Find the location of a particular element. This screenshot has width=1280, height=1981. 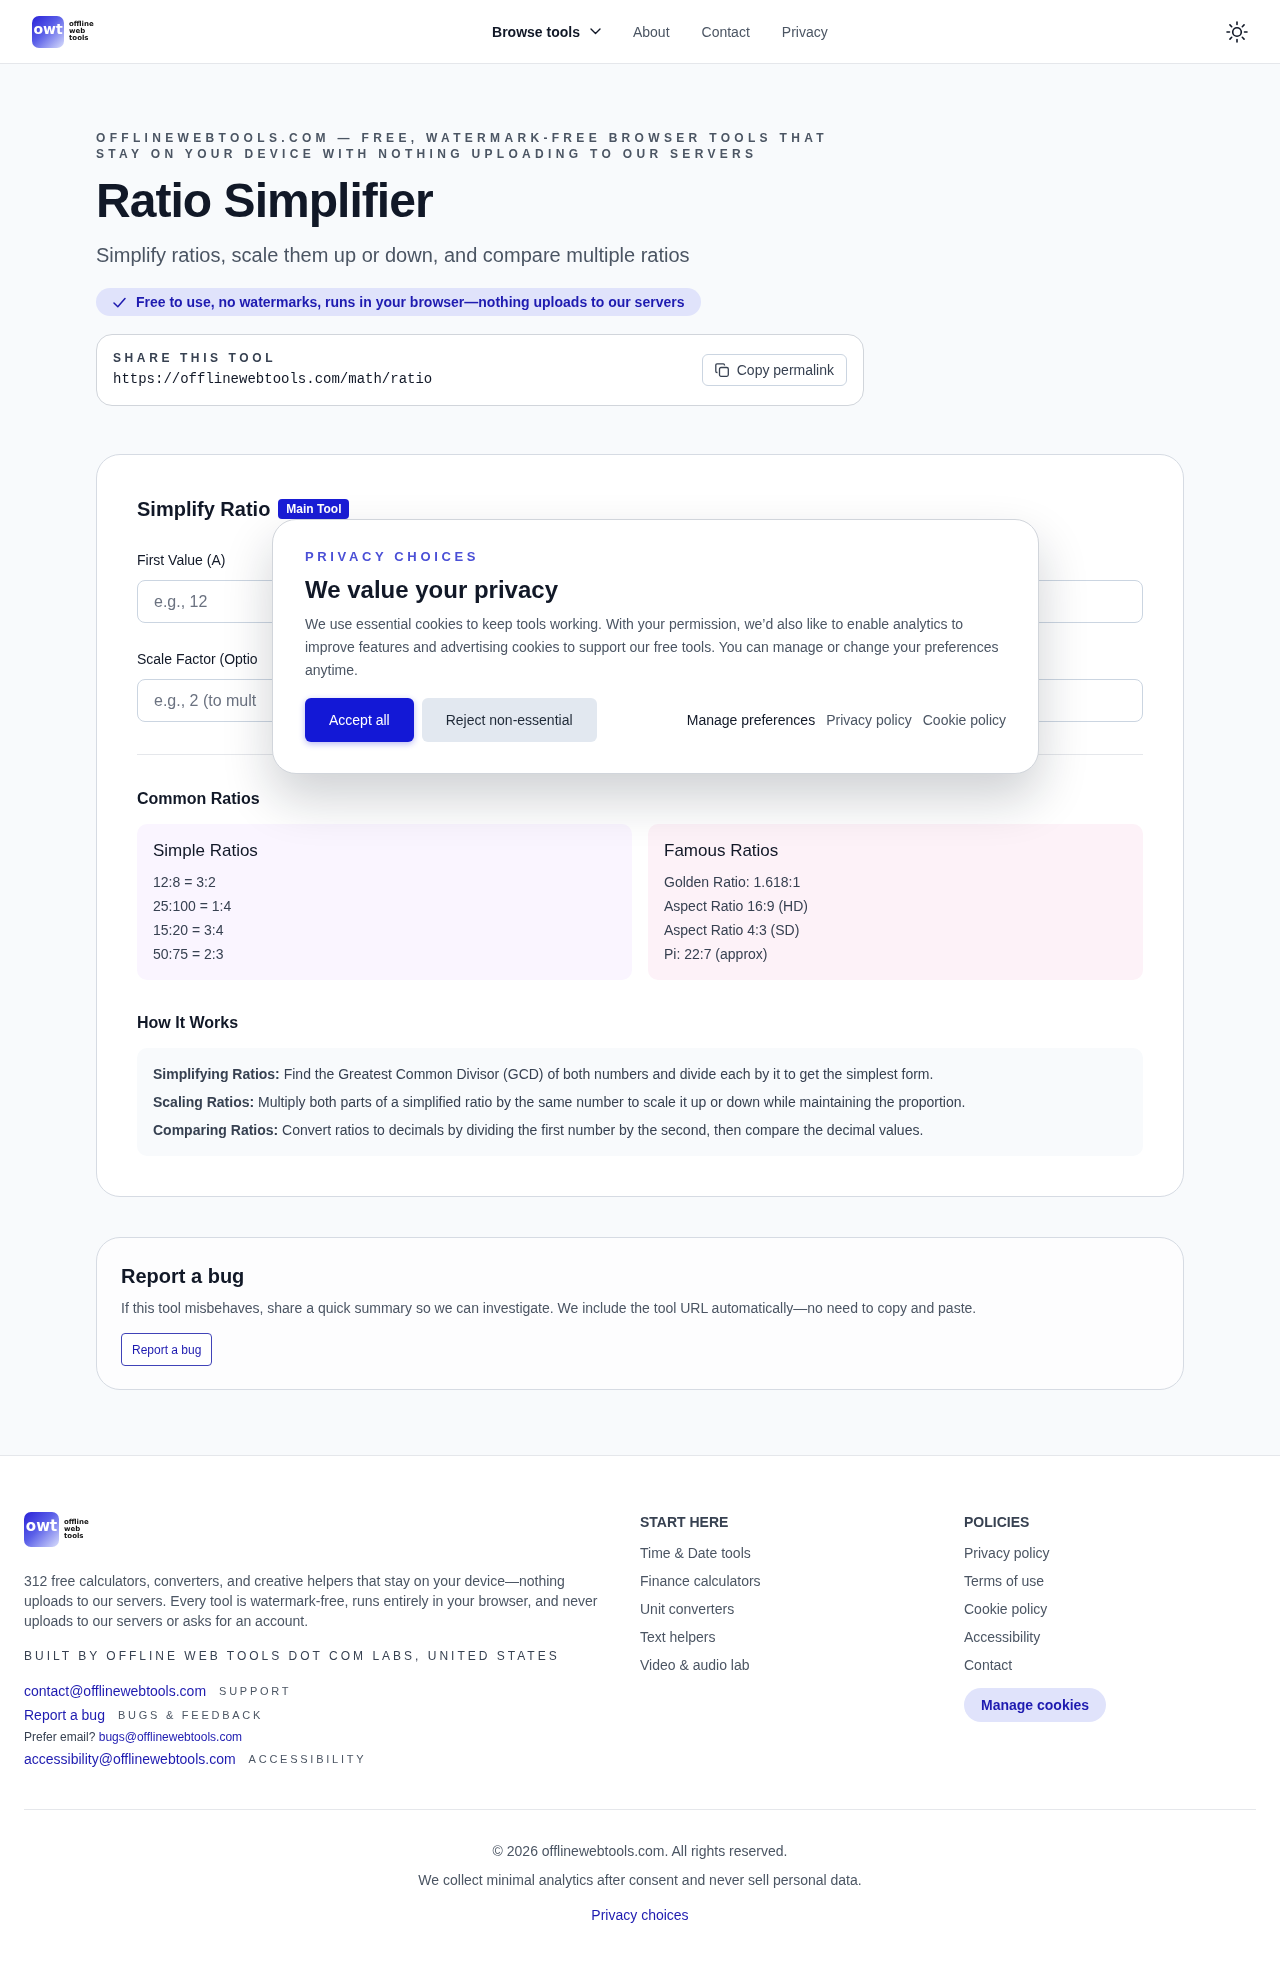

explanation-text: Scaling Ratios: Multiply both parts of a simplified ratio by the same number to scale it up or down while maintaining the proportion. is located at coordinates (560, 1102).